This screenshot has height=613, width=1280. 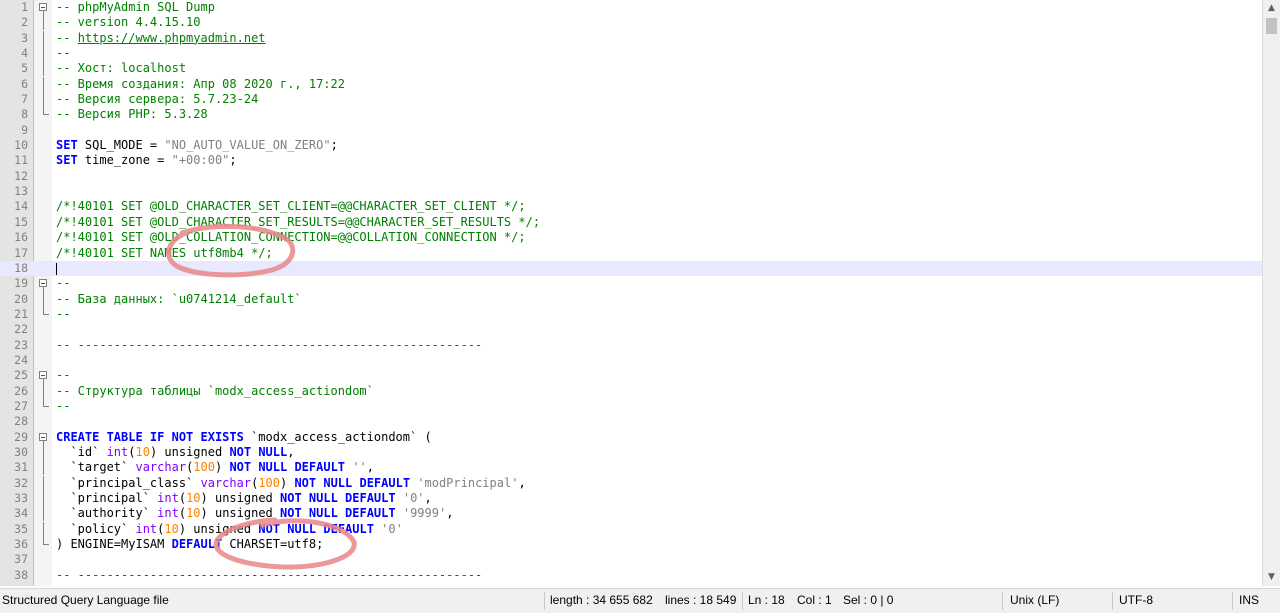 What do you see at coordinates (631, 329) in the screenshot?
I see `code-line: 22` at bounding box center [631, 329].